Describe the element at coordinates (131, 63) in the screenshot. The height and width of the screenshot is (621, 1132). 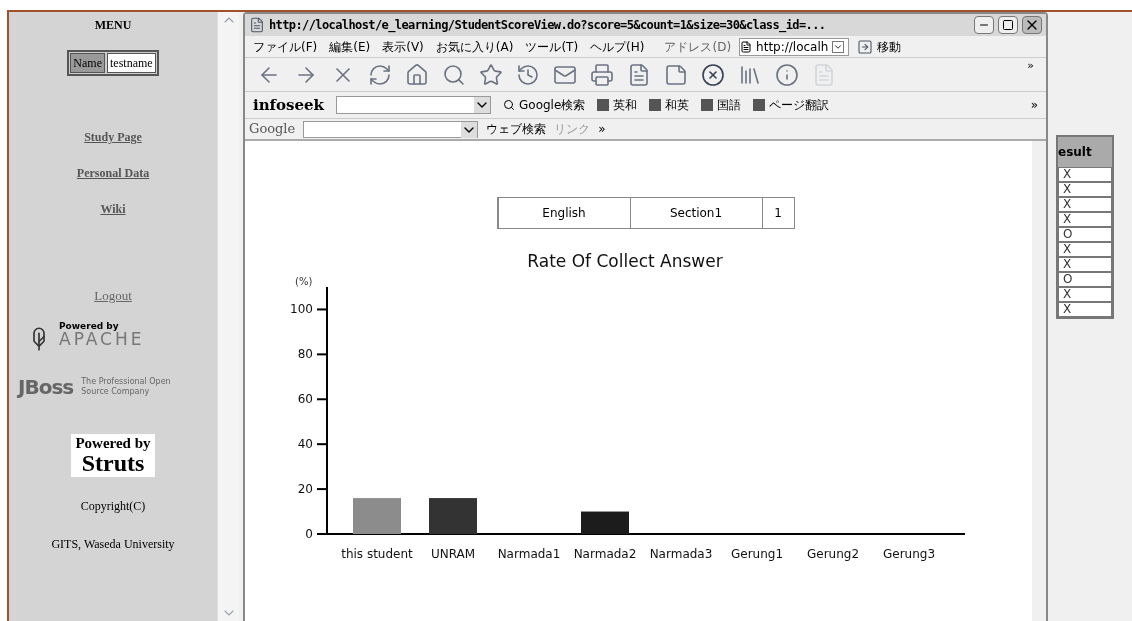
I see `name-value: testname` at that location.